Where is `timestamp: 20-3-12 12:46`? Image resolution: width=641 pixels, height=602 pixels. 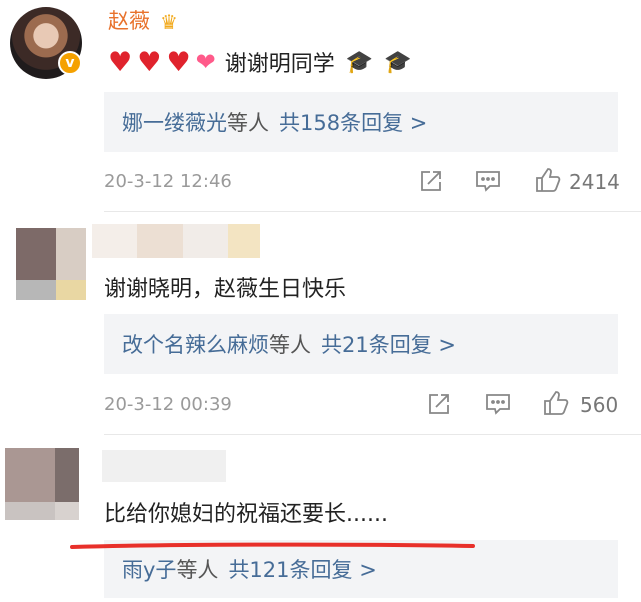
timestamp: 20-3-12 12:46 is located at coordinates (168, 181).